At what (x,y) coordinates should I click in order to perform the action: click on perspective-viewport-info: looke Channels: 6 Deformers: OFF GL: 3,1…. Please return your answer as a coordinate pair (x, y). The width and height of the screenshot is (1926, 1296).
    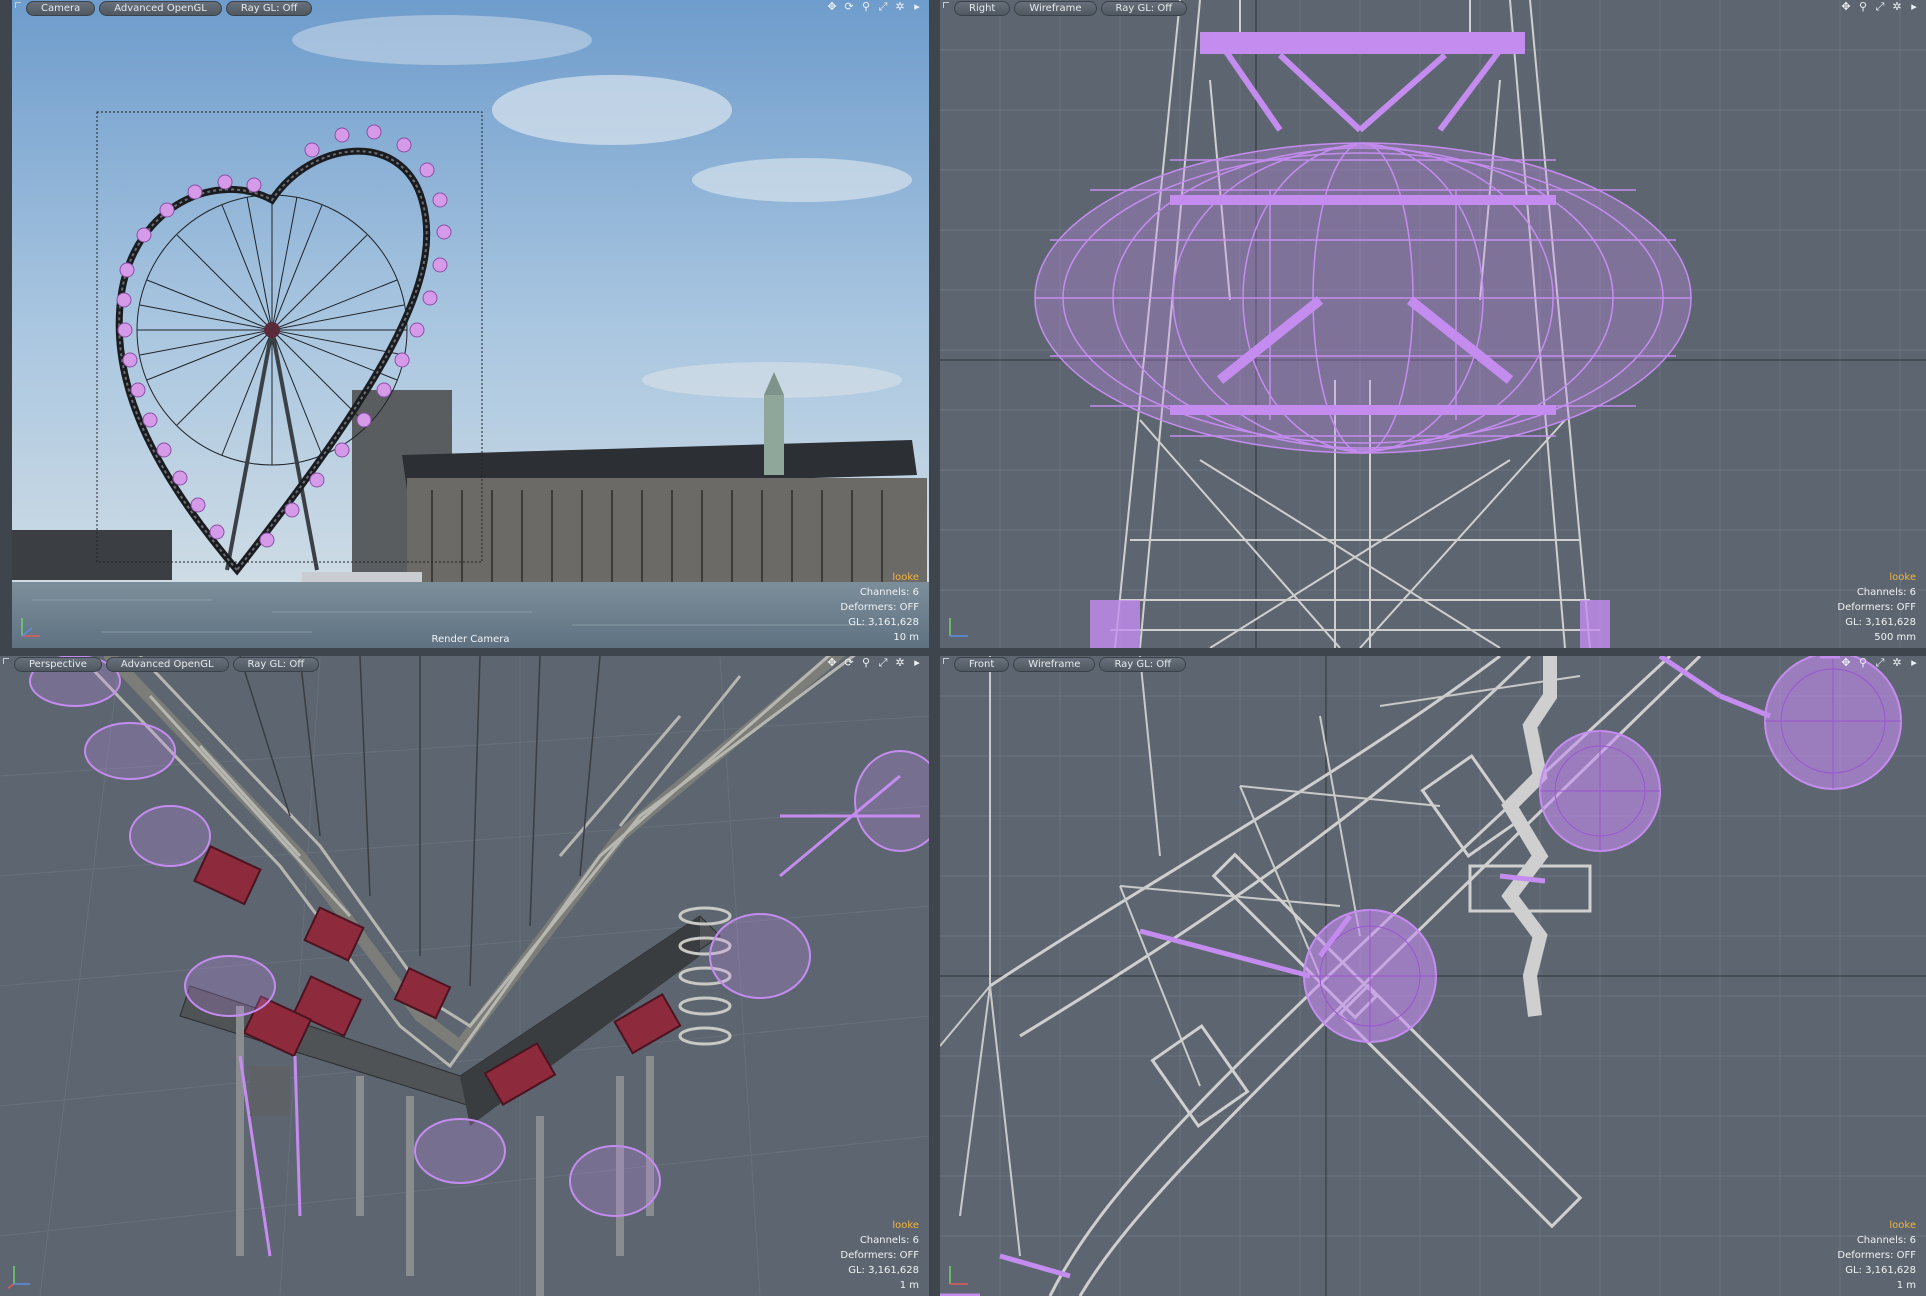
    Looking at the image, I should click on (879, 1255).